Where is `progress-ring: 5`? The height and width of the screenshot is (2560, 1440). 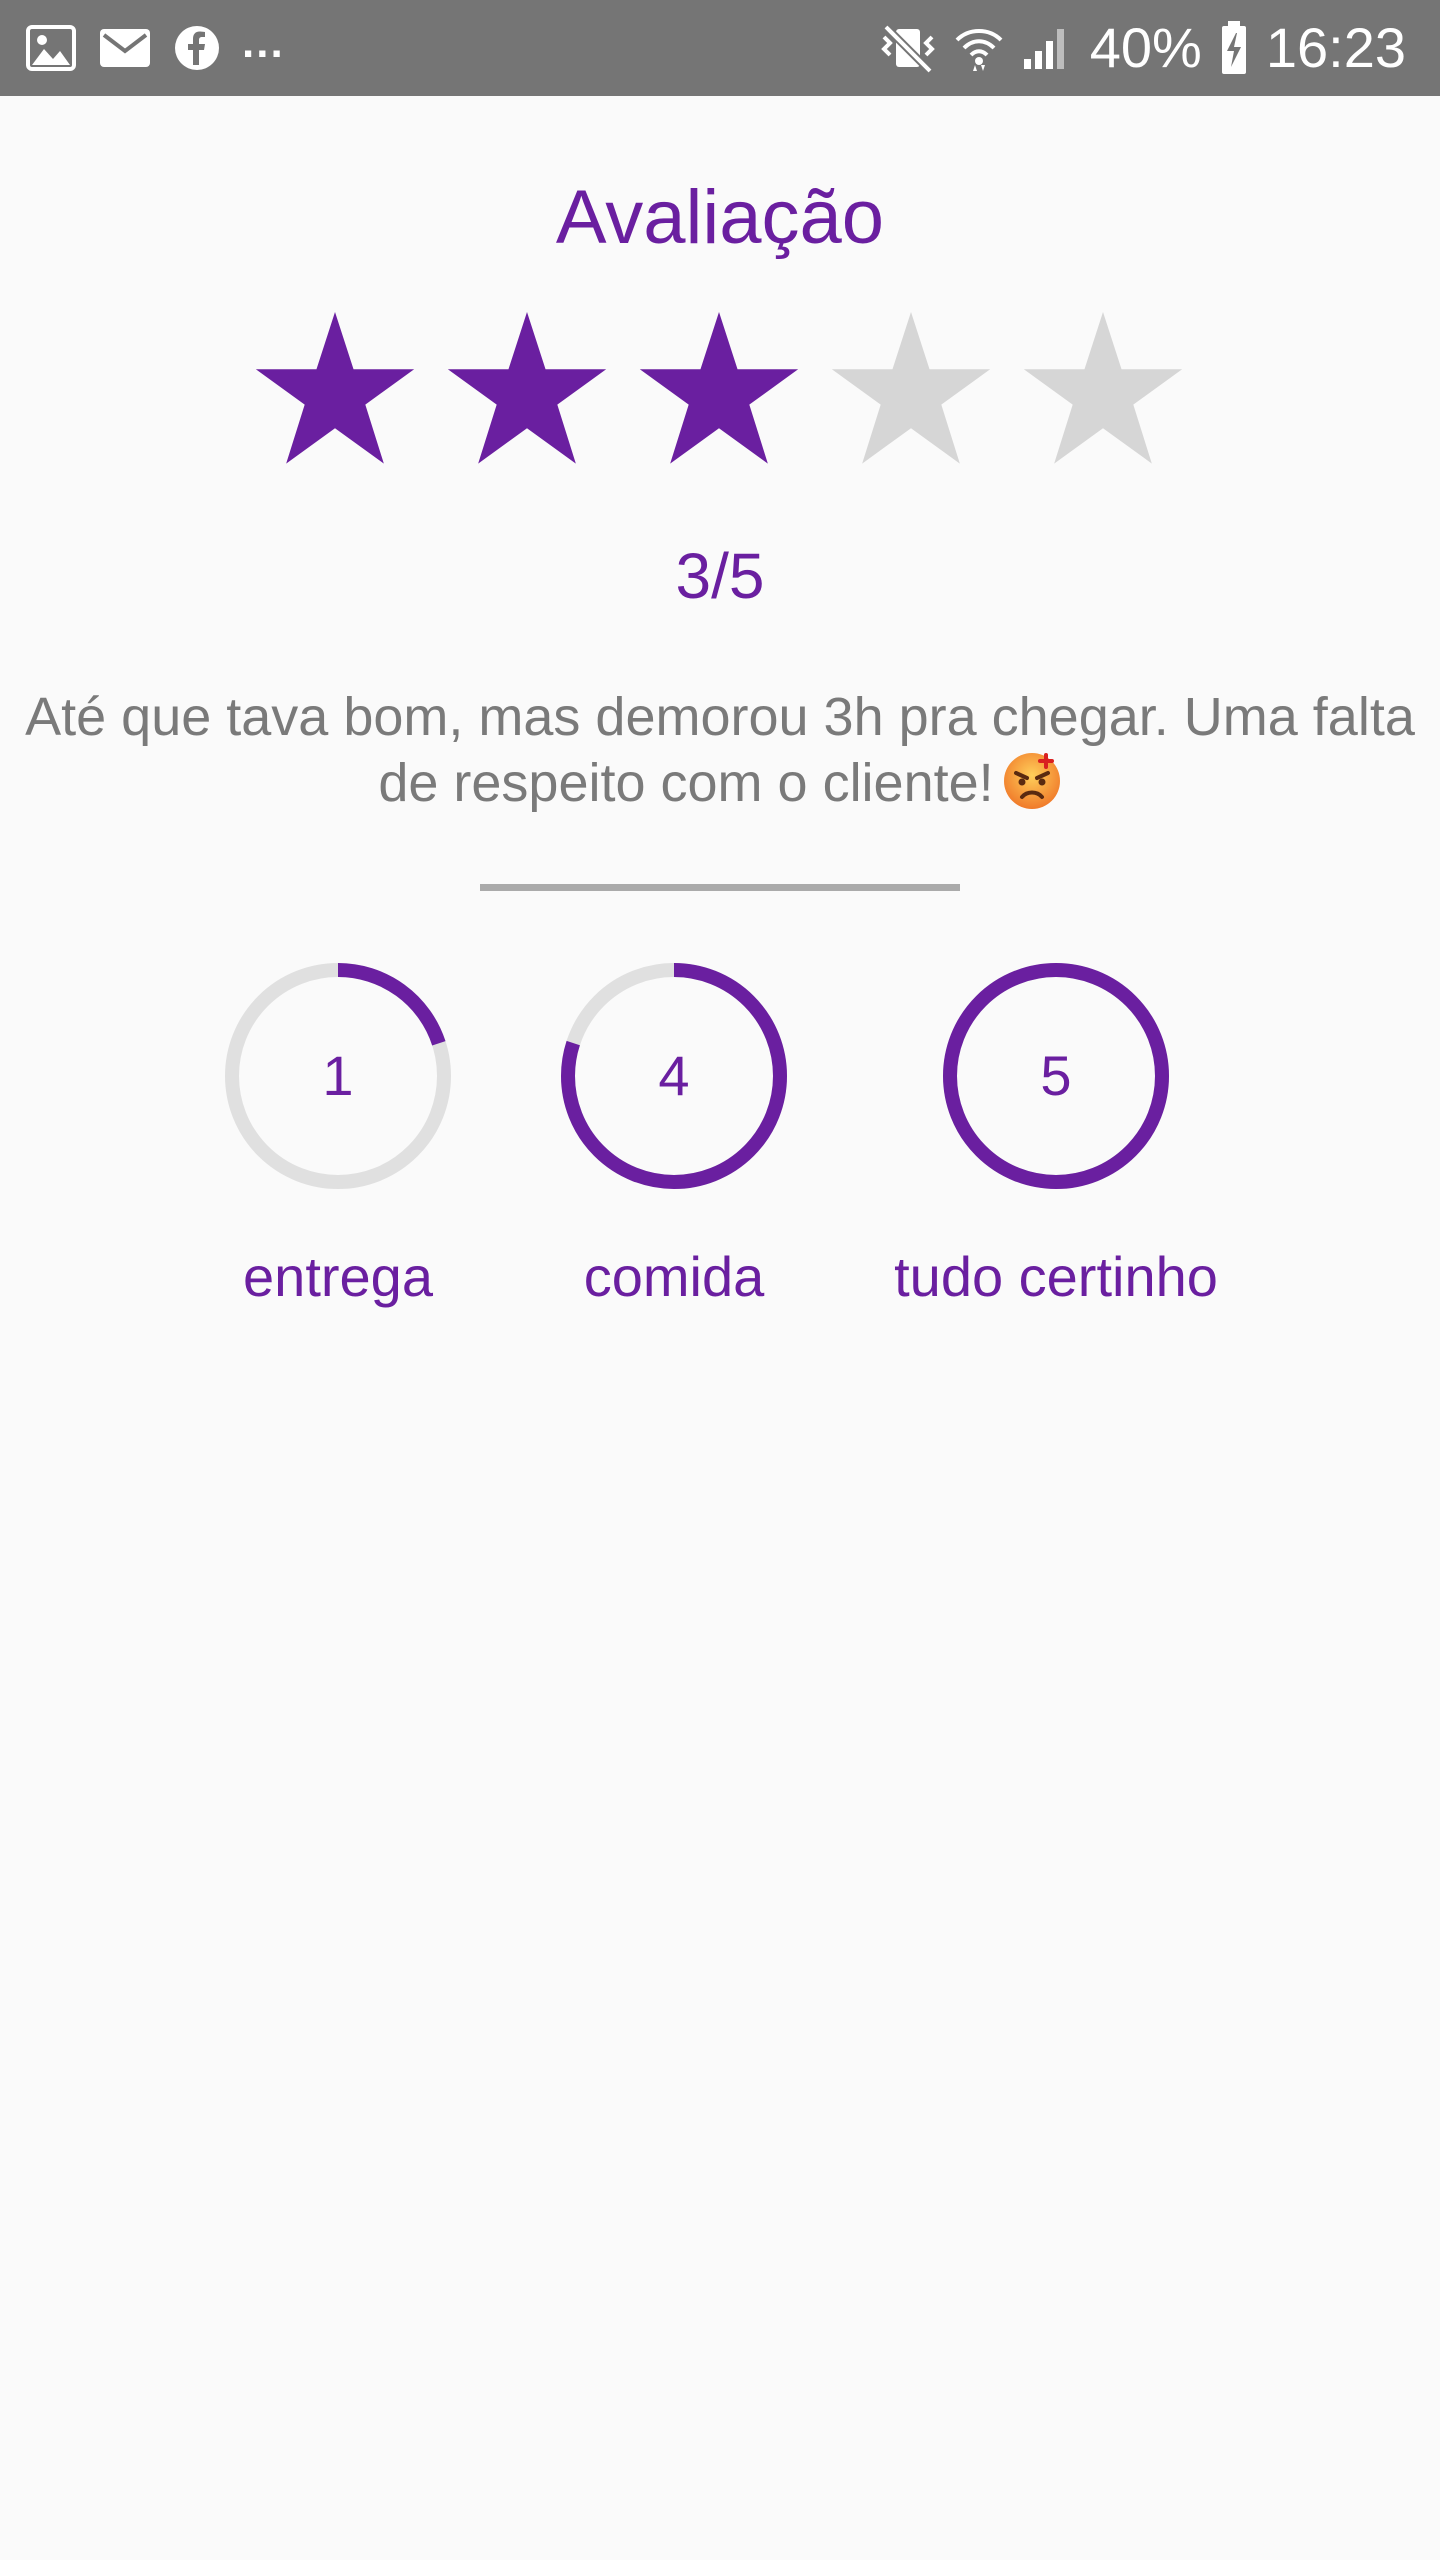 progress-ring: 5 is located at coordinates (1056, 1076).